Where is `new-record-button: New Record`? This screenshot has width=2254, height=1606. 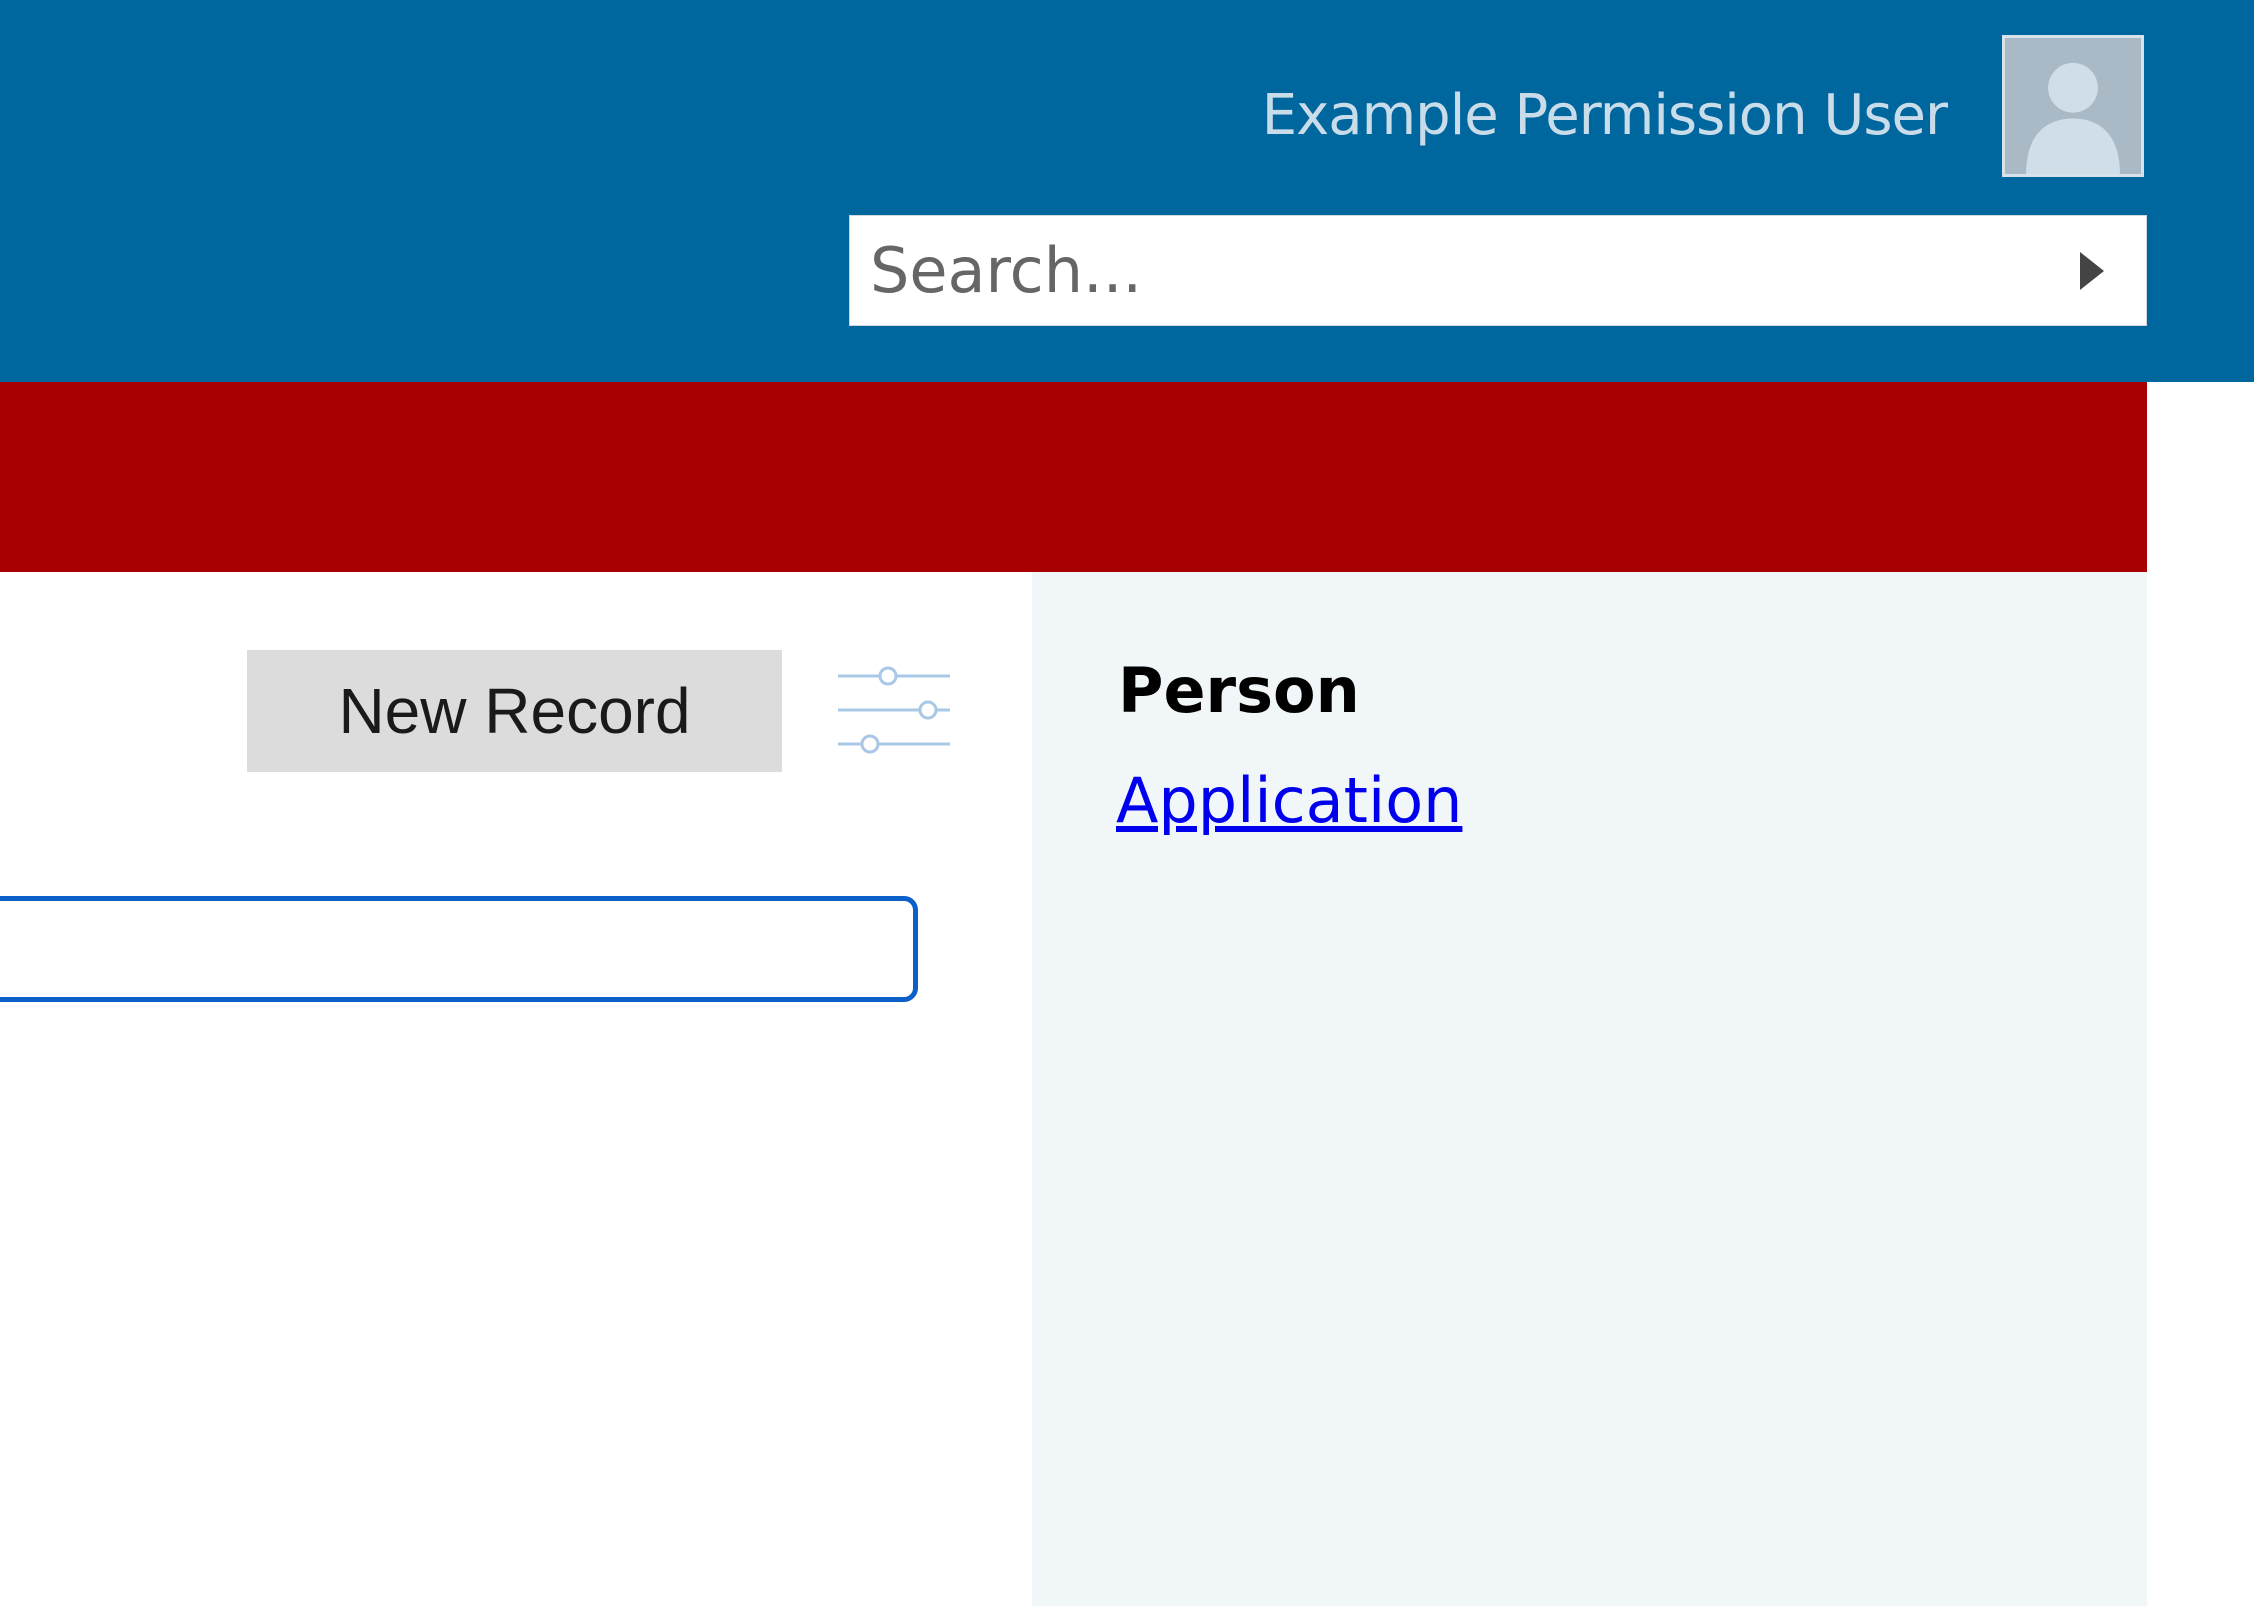 new-record-button: New Record is located at coordinates (514, 711).